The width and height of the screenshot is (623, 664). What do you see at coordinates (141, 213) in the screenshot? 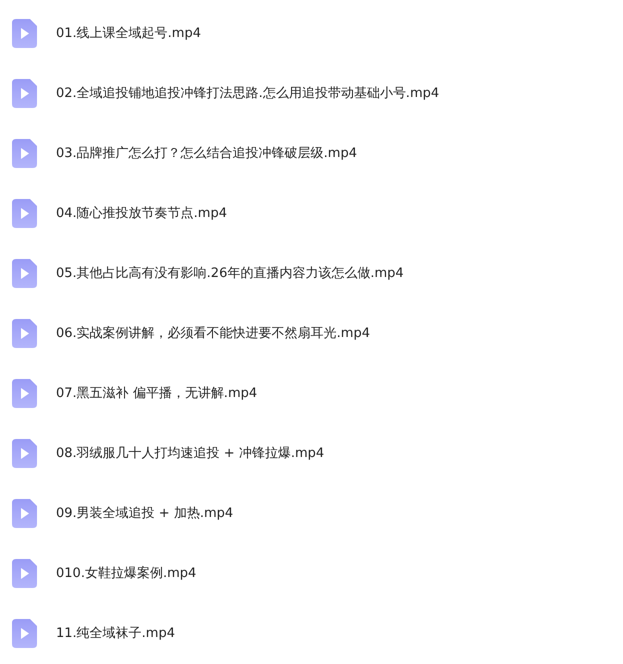
I see `file-name: 04.随心推投放节奏节点.mp4` at bounding box center [141, 213].